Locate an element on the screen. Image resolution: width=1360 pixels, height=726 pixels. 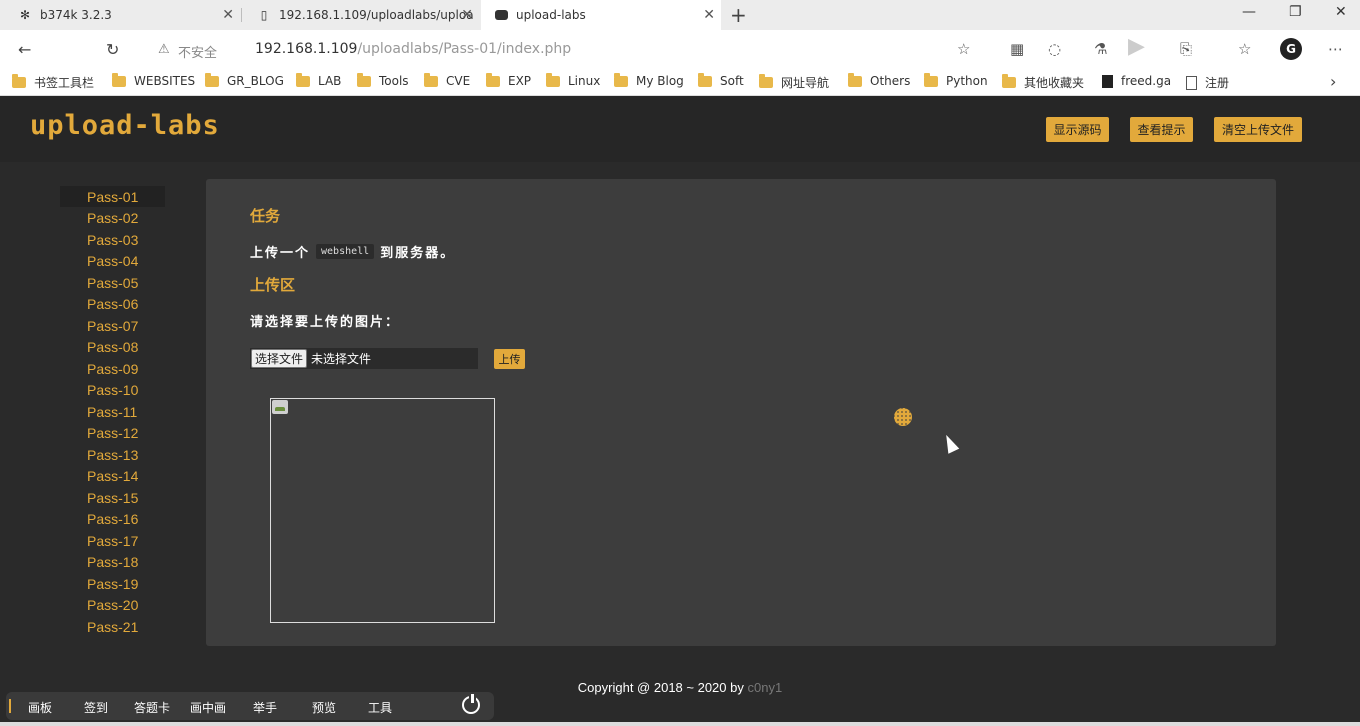
not-secure-label: 不安全 is located at coordinates (197, 51).